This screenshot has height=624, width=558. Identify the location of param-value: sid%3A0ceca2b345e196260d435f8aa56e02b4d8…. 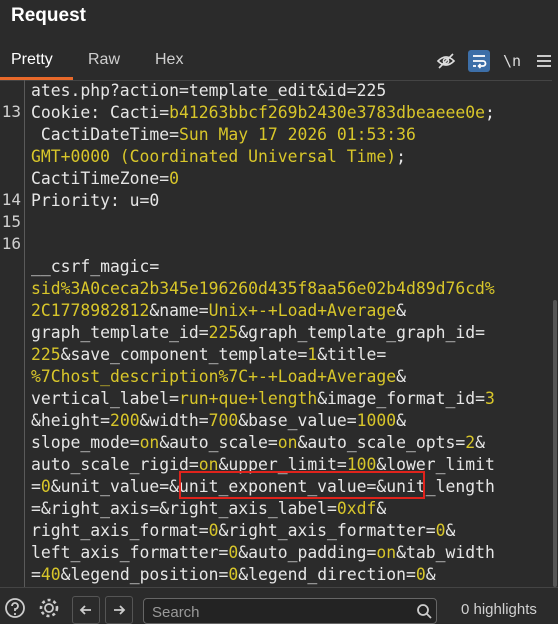
(263, 288).